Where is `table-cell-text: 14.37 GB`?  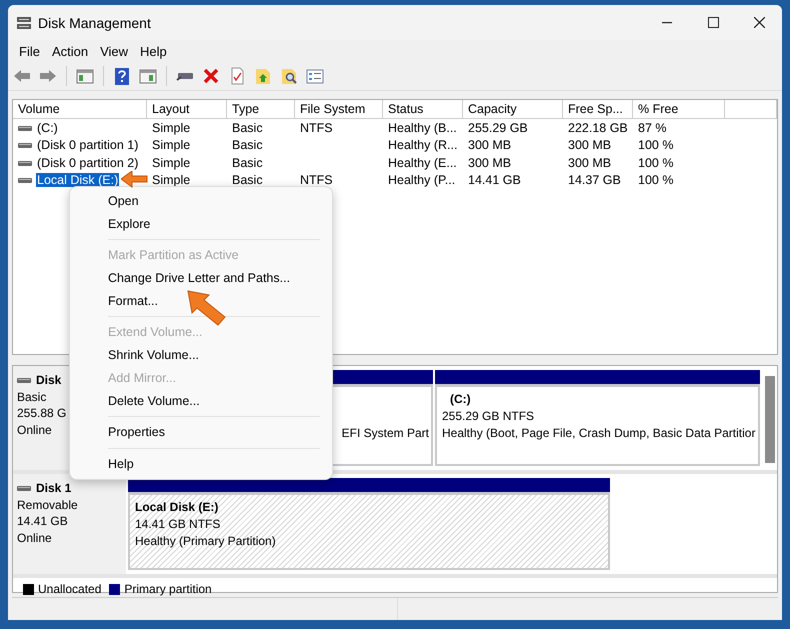 table-cell-text: 14.37 GB is located at coordinates (594, 180).